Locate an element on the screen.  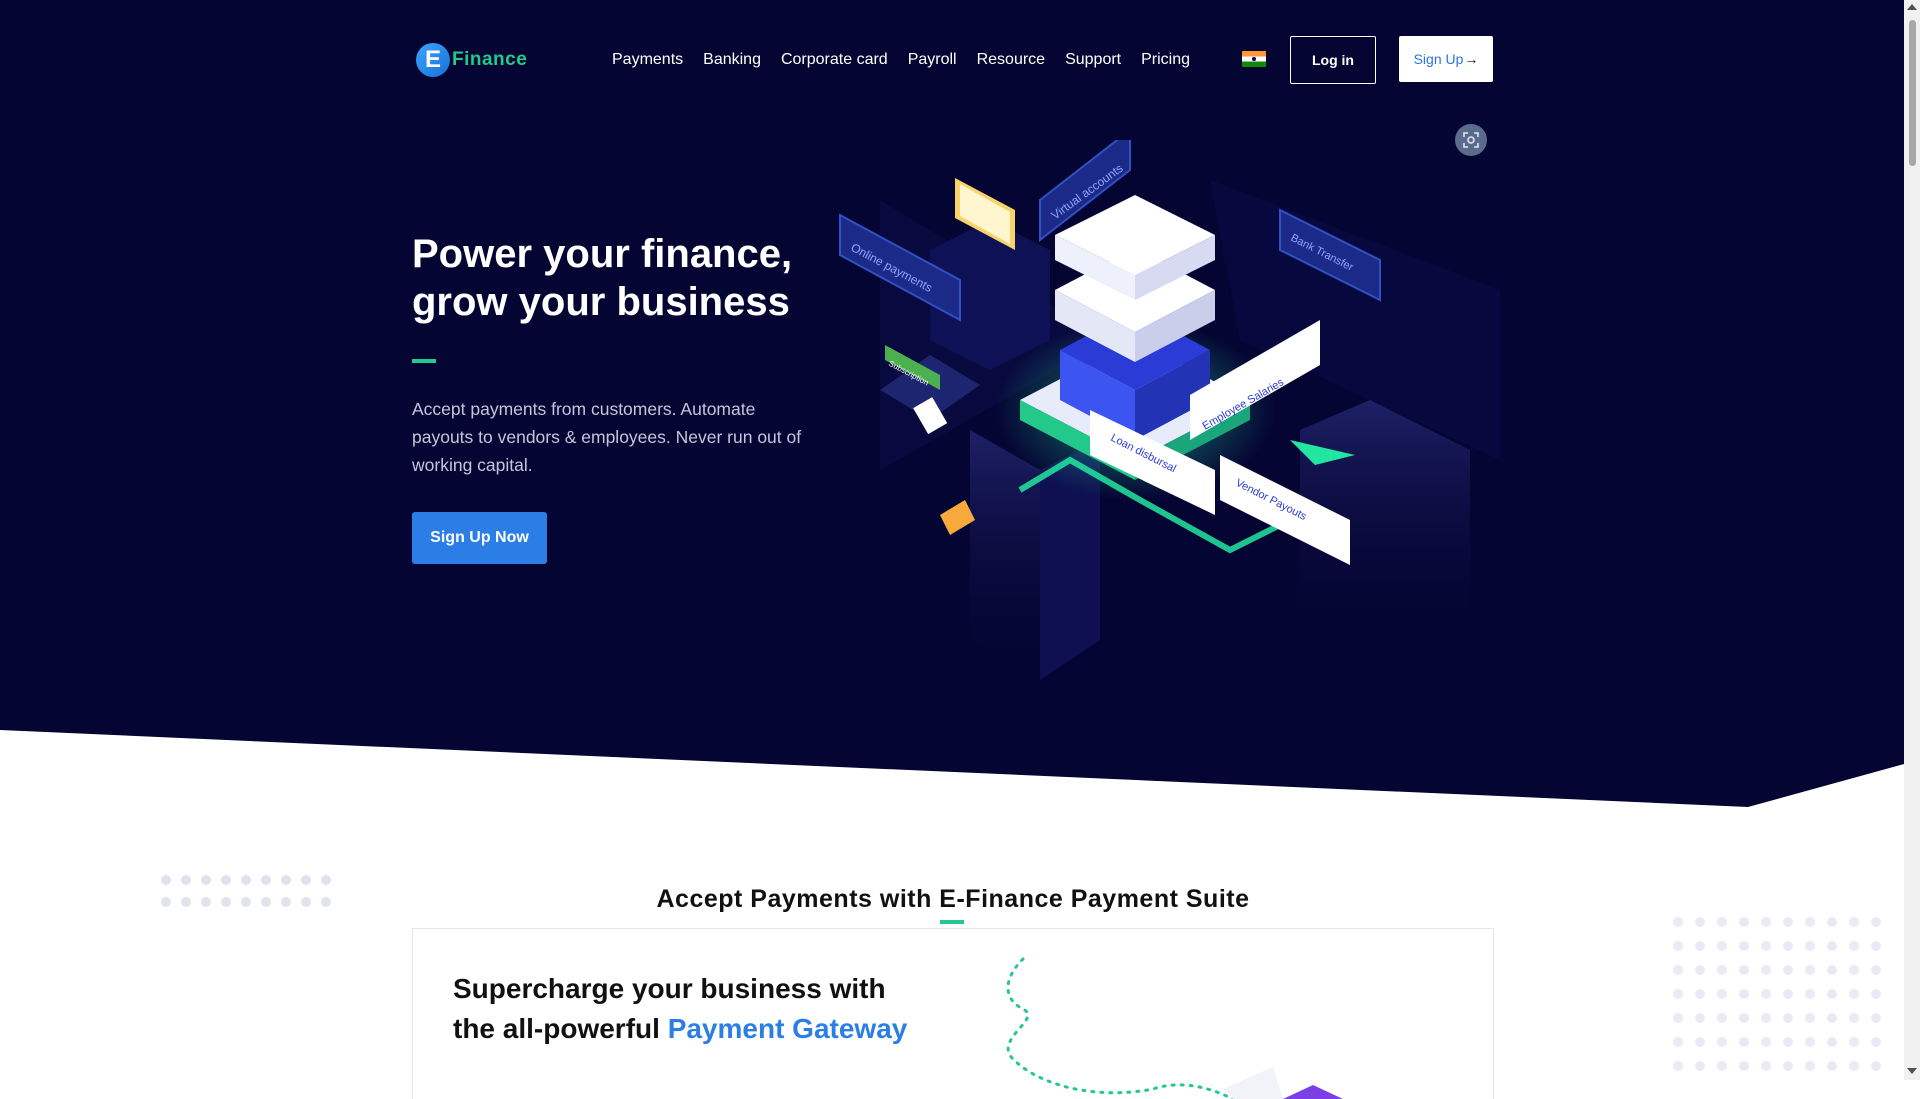
login-button: Log in is located at coordinates (1333, 60).